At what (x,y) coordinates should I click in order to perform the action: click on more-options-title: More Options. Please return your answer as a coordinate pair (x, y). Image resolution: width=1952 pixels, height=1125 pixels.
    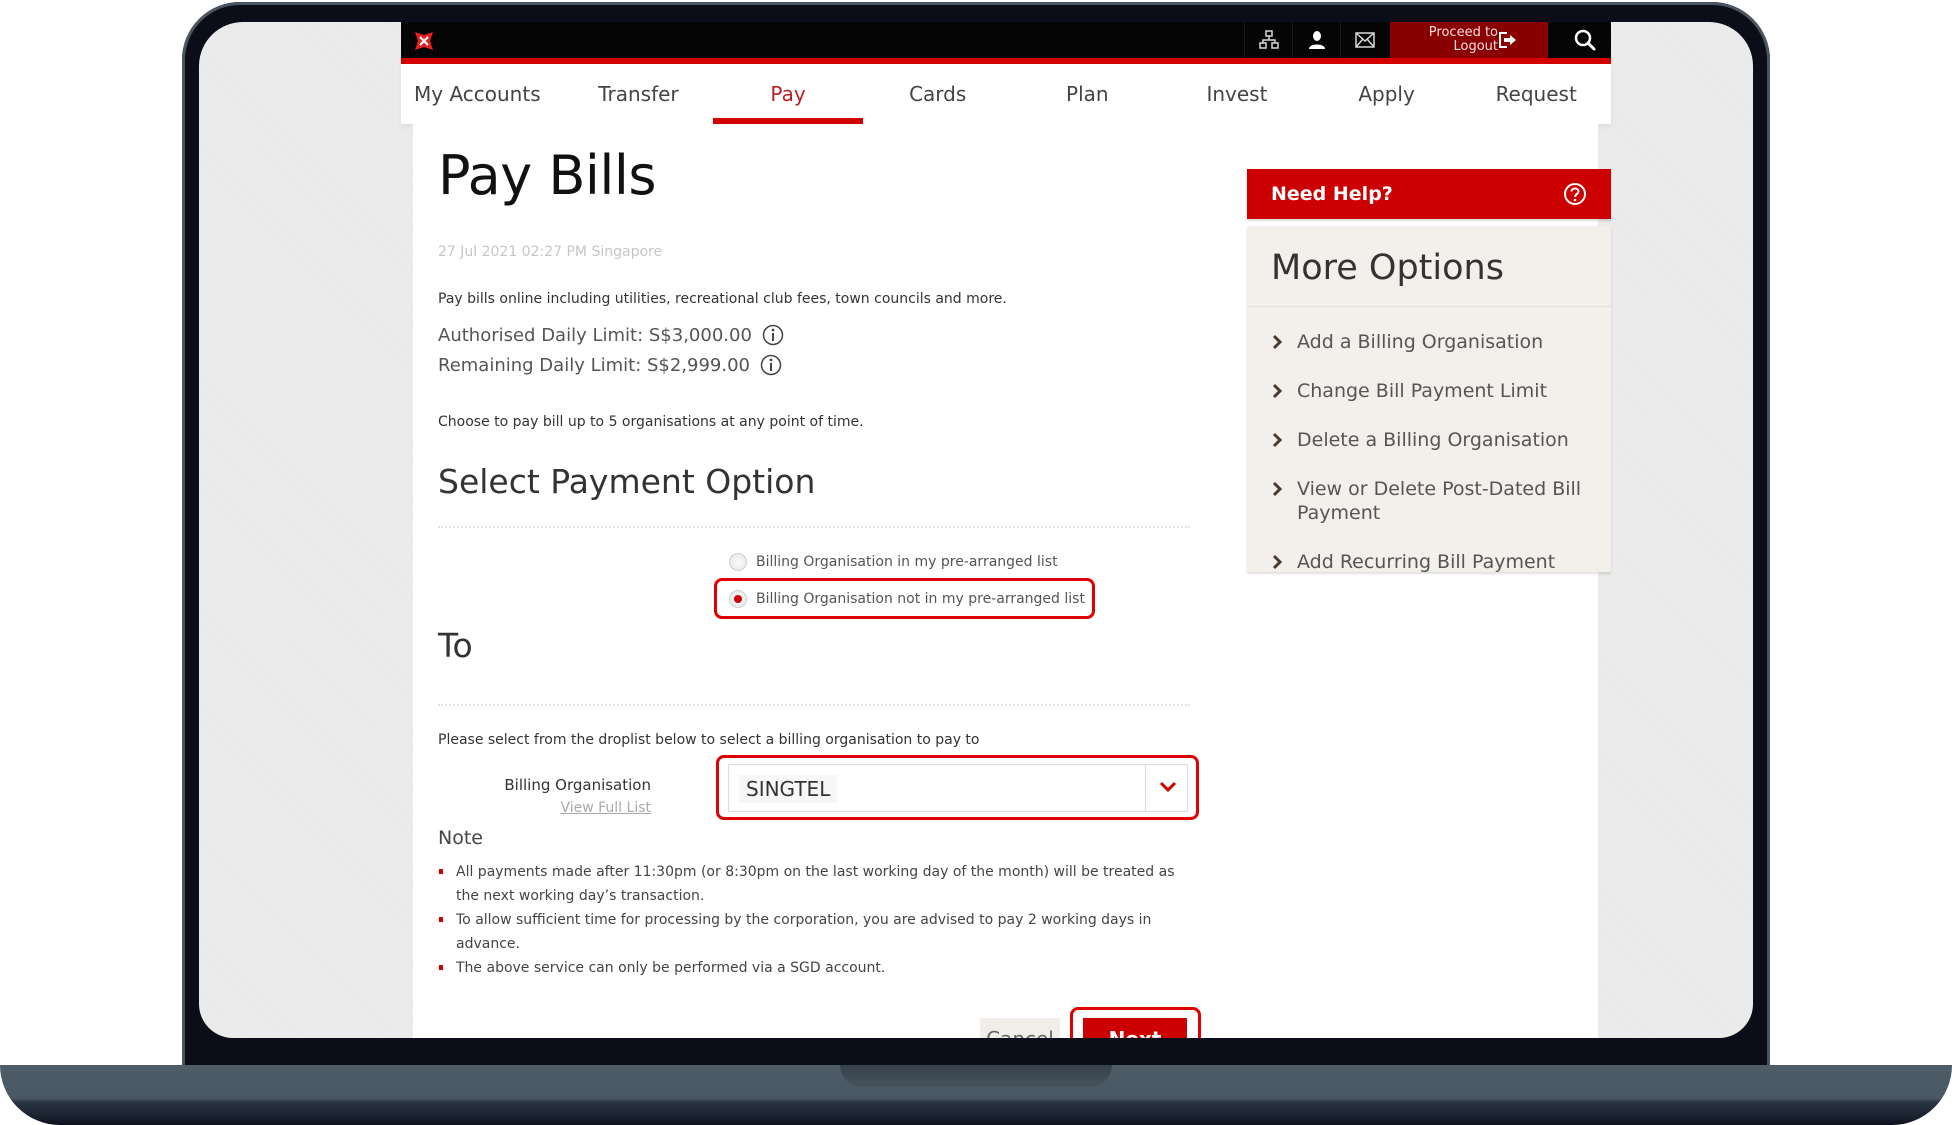
    Looking at the image, I should click on (1387, 268).